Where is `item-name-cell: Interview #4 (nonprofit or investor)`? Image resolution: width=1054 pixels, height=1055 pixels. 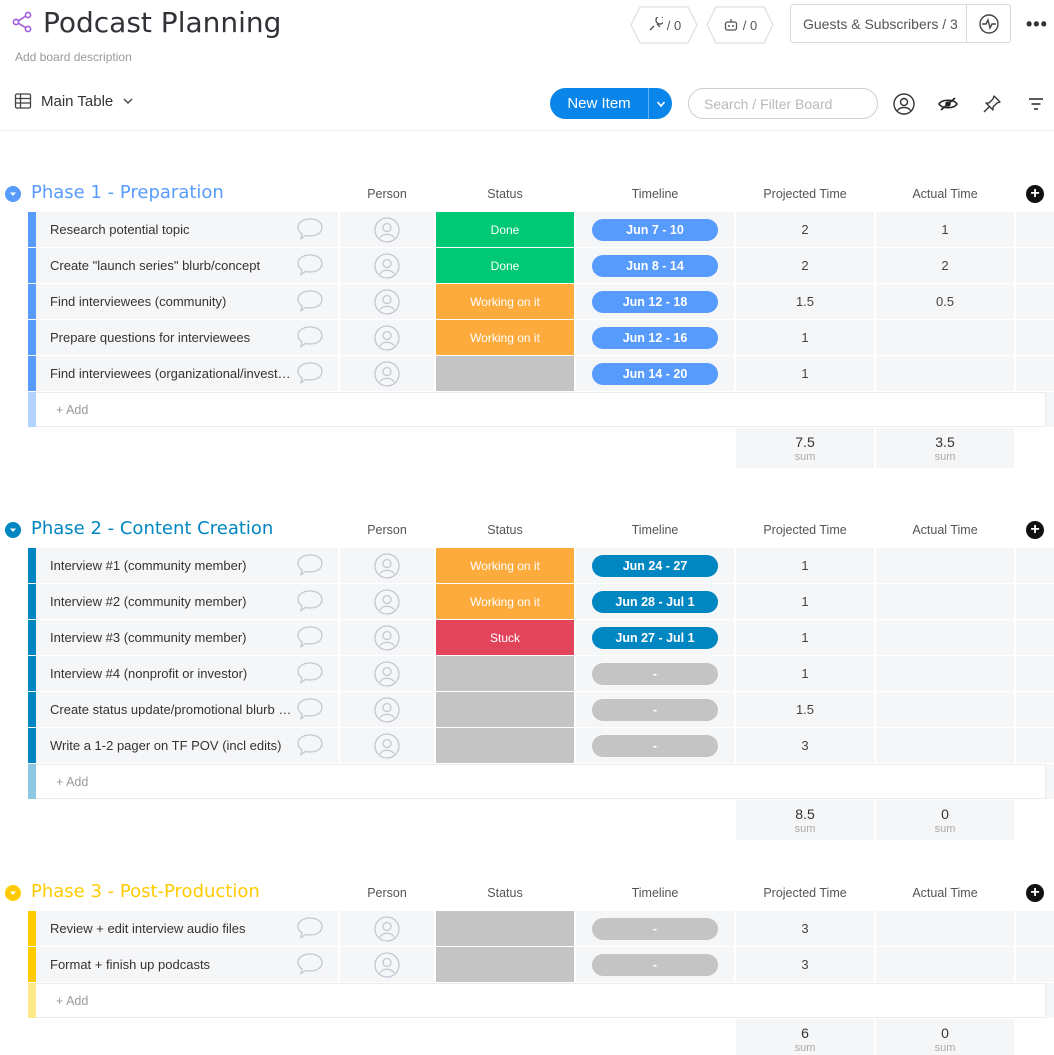
item-name-cell: Interview #4 (nonprofit or investor) is located at coordinates (187, 673).